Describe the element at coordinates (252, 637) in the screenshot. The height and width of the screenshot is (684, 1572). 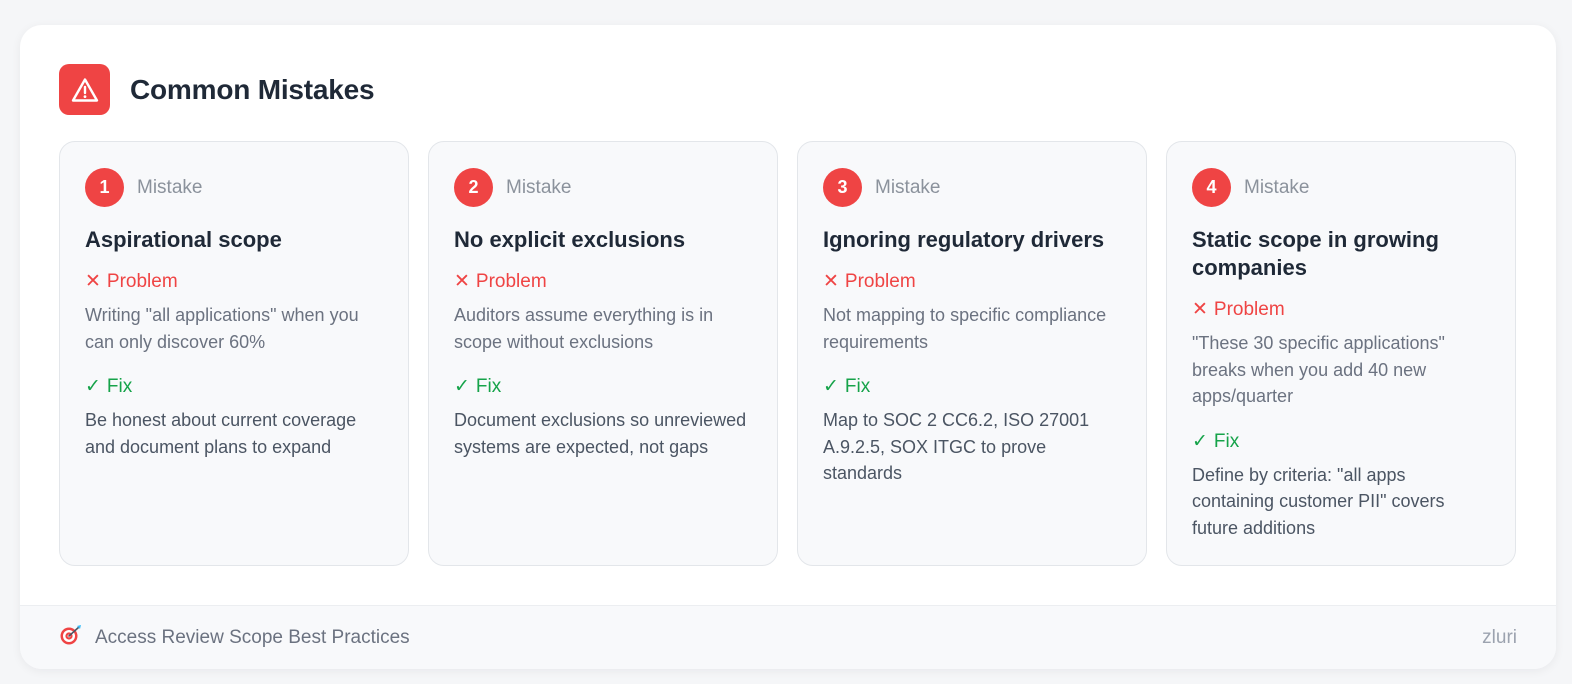
I see `footer-text: Access Review Scope Best Practices` at that location.